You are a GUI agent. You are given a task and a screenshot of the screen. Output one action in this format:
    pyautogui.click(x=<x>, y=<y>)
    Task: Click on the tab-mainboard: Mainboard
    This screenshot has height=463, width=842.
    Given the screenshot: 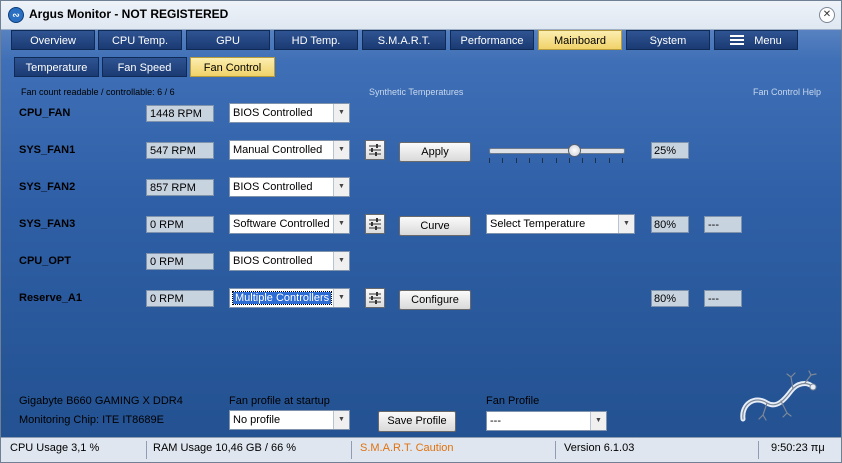 What is the action you would take?
    pyautogui.click(x=580, y=40)
    